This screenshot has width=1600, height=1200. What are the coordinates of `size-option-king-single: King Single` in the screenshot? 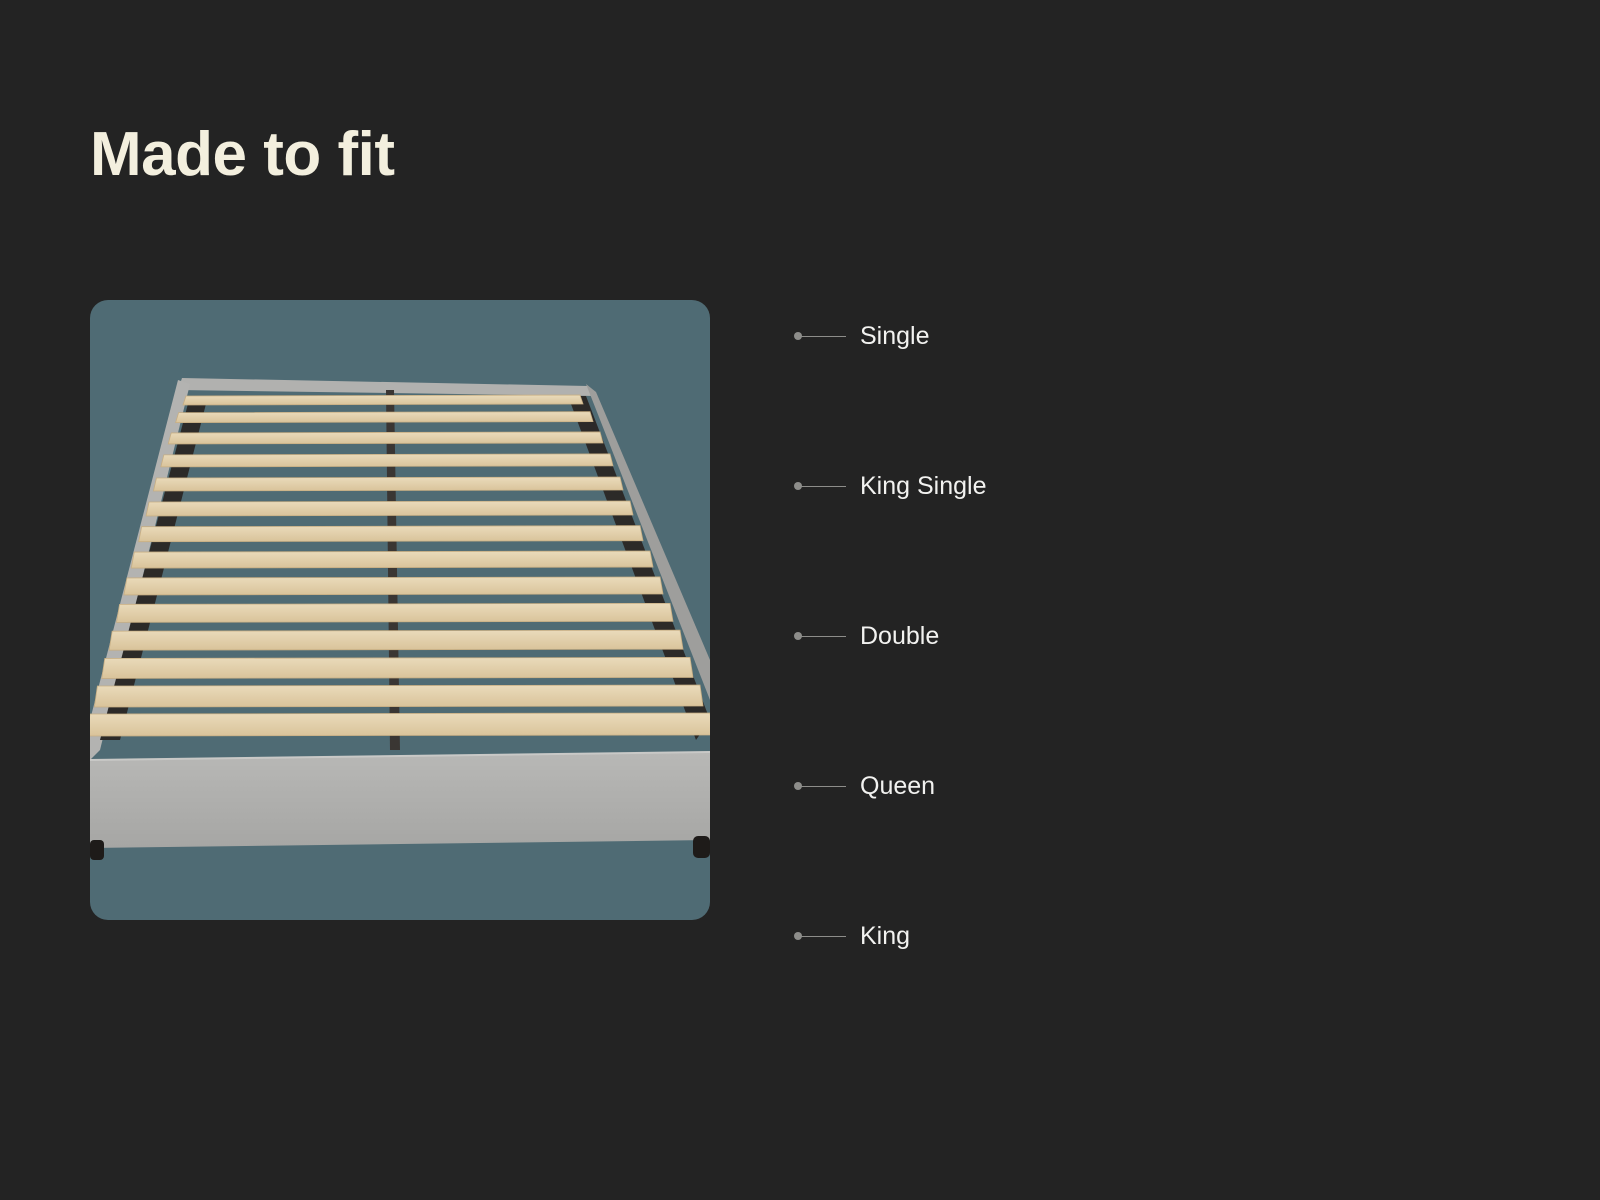 It's located at (890, 486).